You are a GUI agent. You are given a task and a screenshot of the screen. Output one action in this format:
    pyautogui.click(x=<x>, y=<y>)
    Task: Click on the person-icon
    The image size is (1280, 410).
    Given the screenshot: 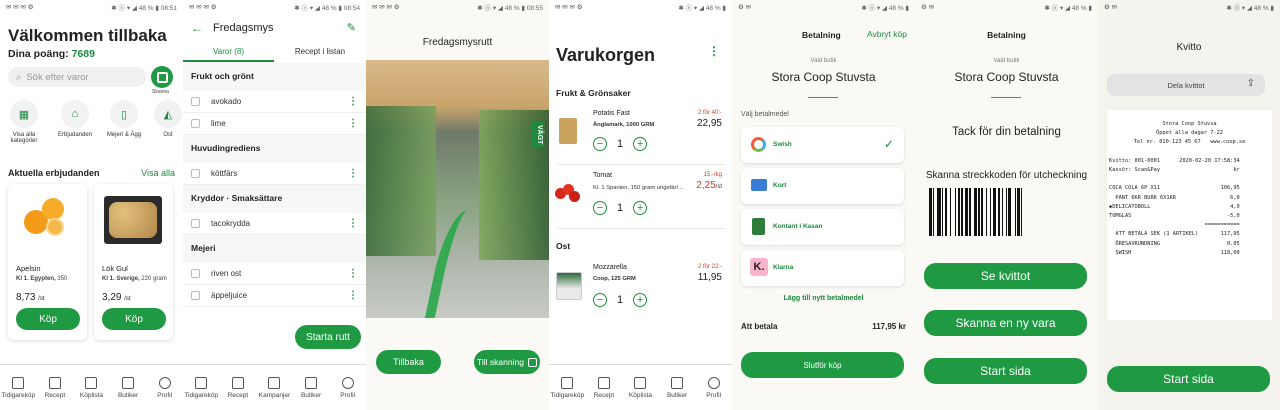 What is the action you would take?
    pyautogui.click(x=347, y=382)
    